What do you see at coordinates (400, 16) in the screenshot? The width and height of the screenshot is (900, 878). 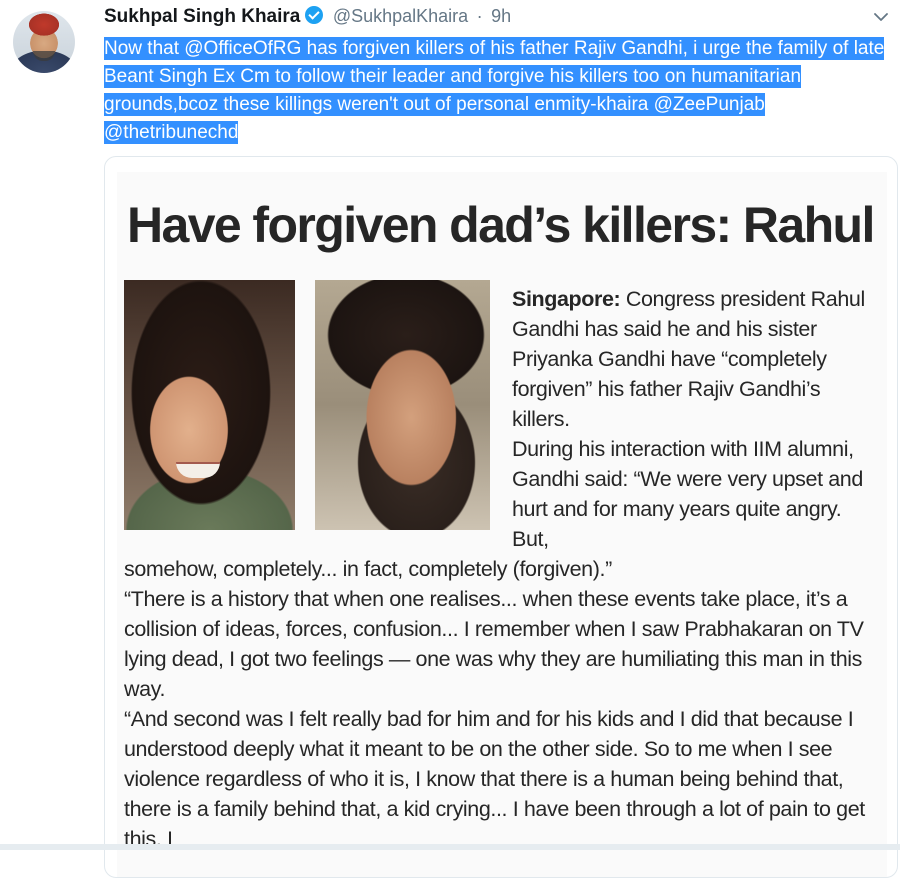 I see `author-handle: @SukhpalKhaira` at bounding box center [400, 16].